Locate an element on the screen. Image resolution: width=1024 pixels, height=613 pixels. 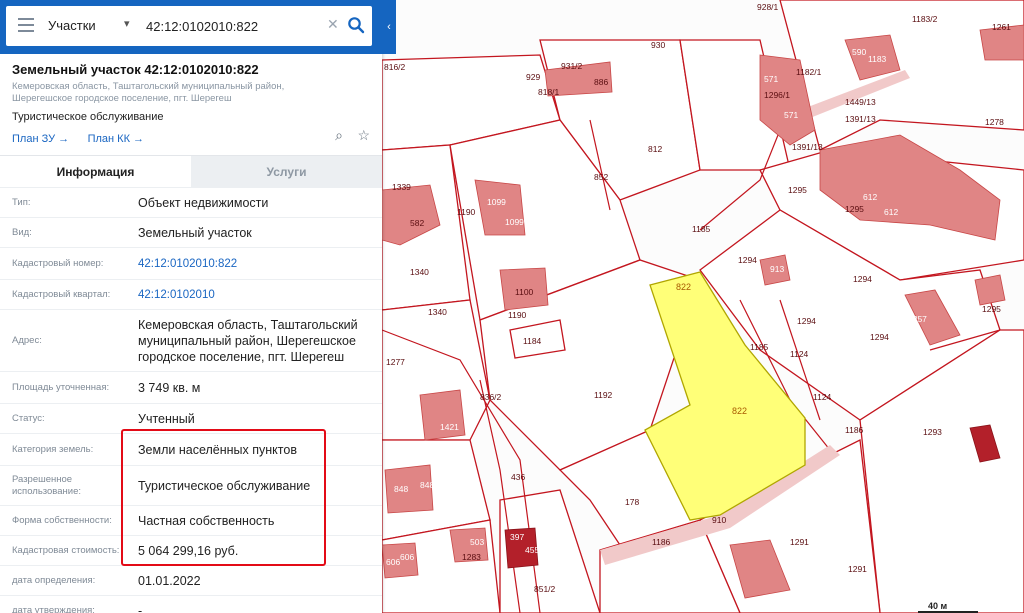
property-row: Кадастровый номер: 42:12:0102010:822 is located at coordinates (191, 263).